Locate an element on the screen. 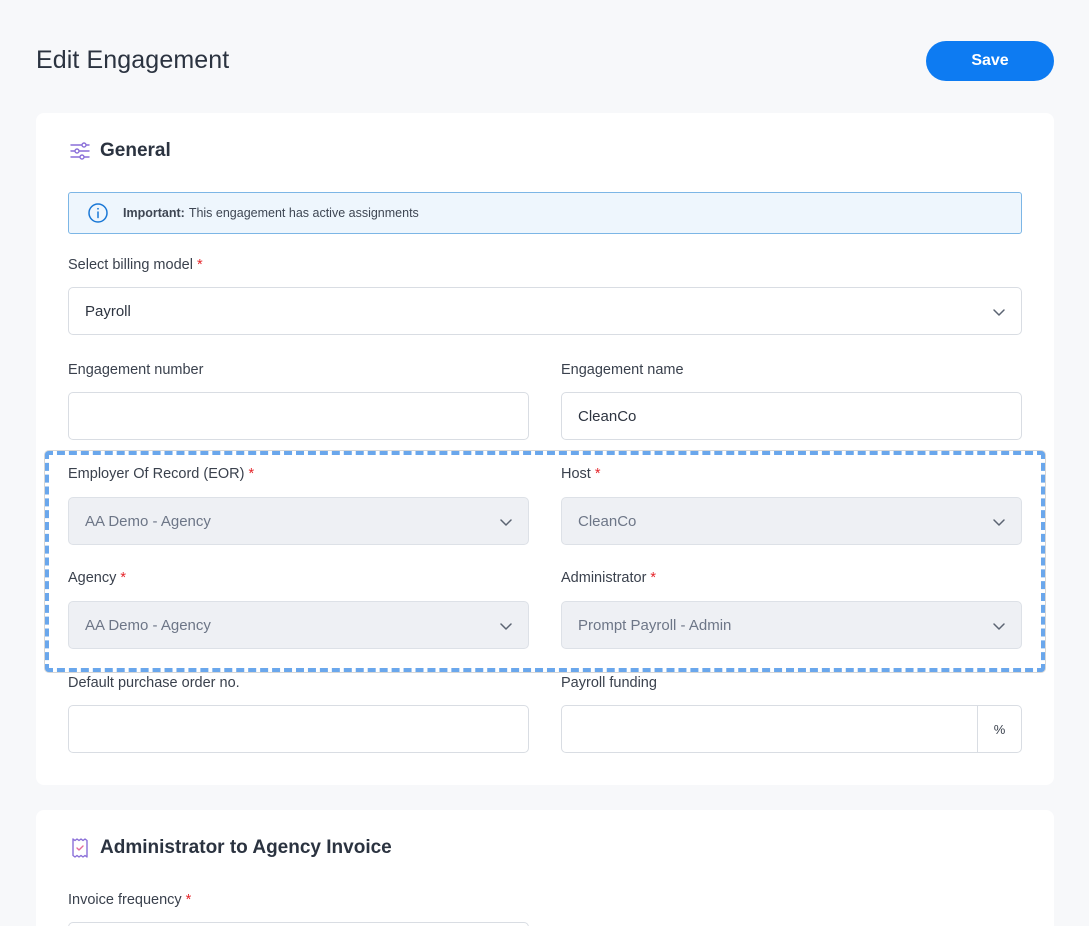 The image size is (1089, 926). invoice-frequency-select is located at coordinates (298, 924).